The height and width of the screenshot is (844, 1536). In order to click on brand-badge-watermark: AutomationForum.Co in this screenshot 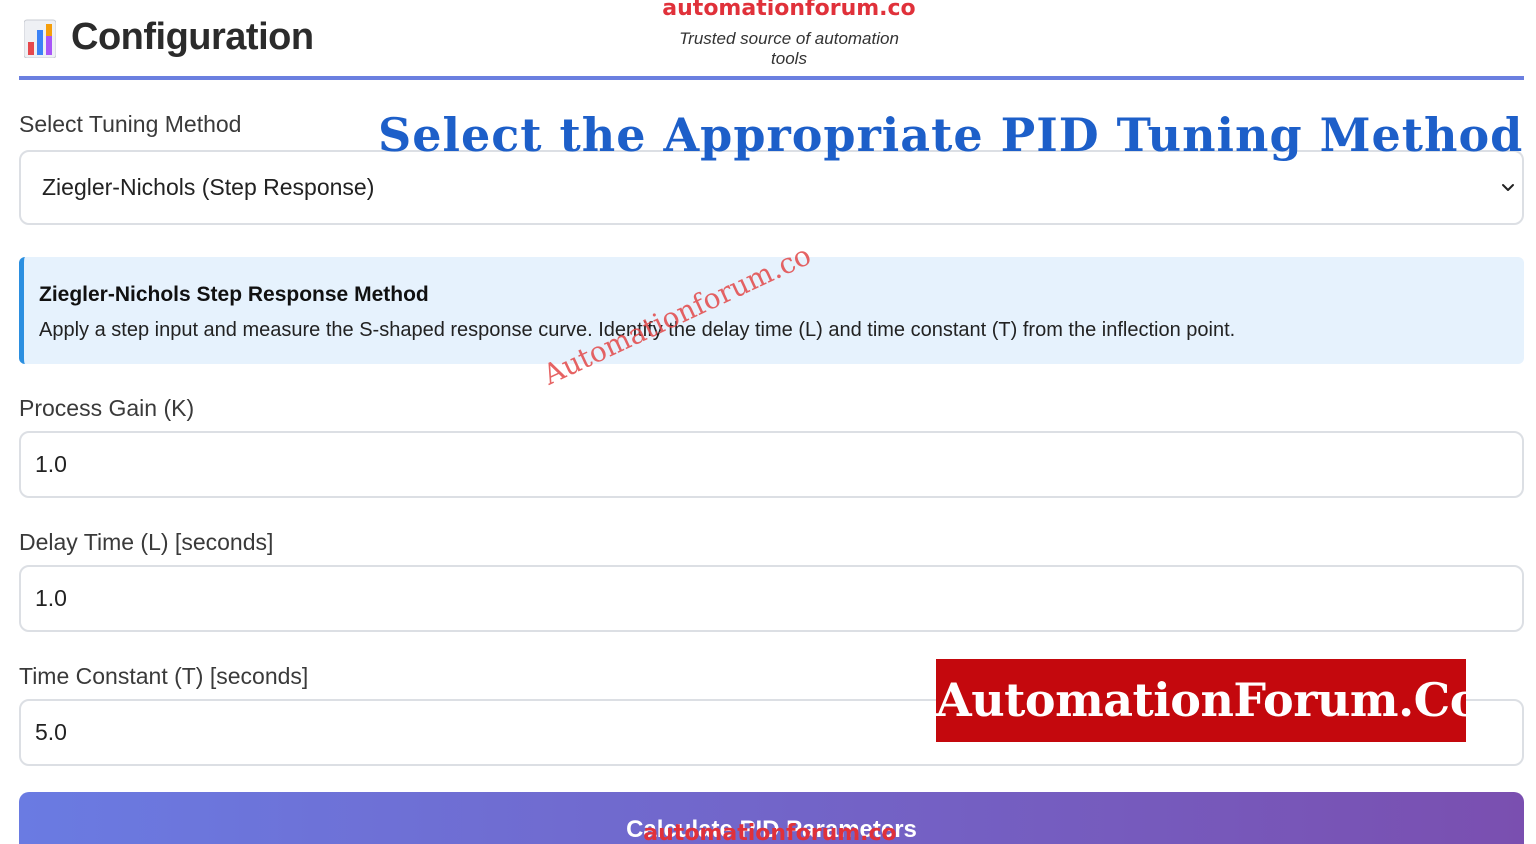, I will do `click(1201, 700)`.